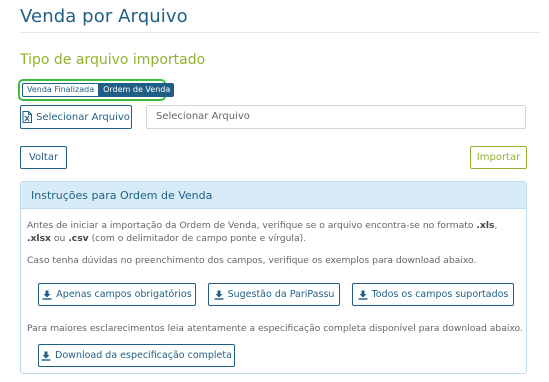 This screenshot has width=549, height=382. What do you see at coordinates (27, 117) in the screenshot?
I see `excel-file-icon` at bounding box center [27, 117].